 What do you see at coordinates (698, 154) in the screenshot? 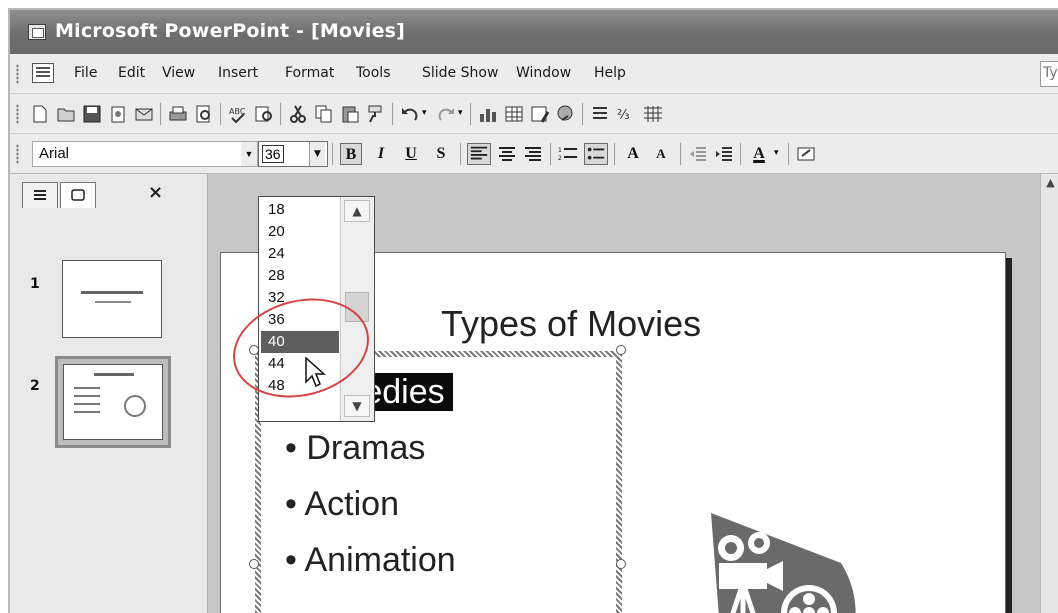
I see `decrease-indent-icon` at bounding box center [698, 154].